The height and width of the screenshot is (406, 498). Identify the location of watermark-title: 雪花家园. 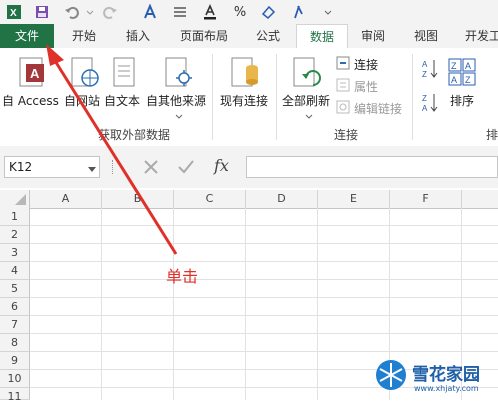
(446, 375).